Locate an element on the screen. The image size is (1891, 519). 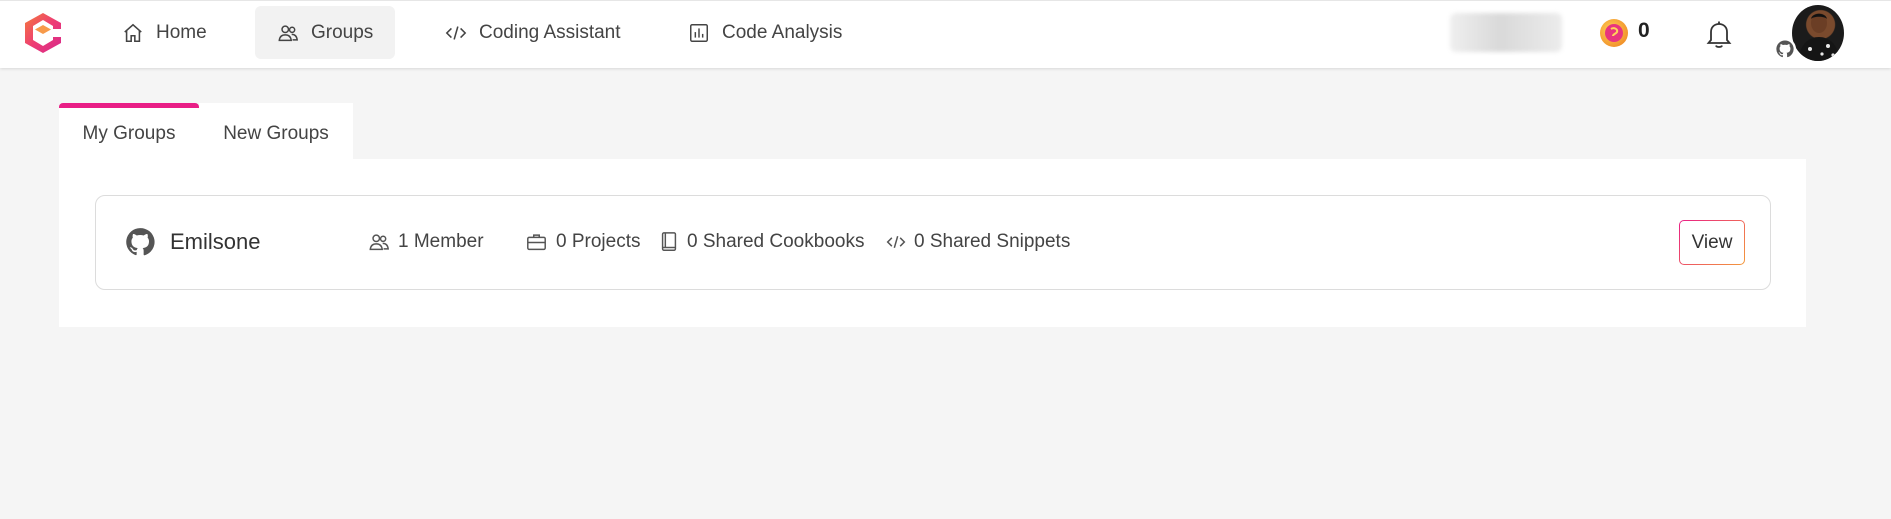
nav-home: Home is located at coordinates (164, 32).